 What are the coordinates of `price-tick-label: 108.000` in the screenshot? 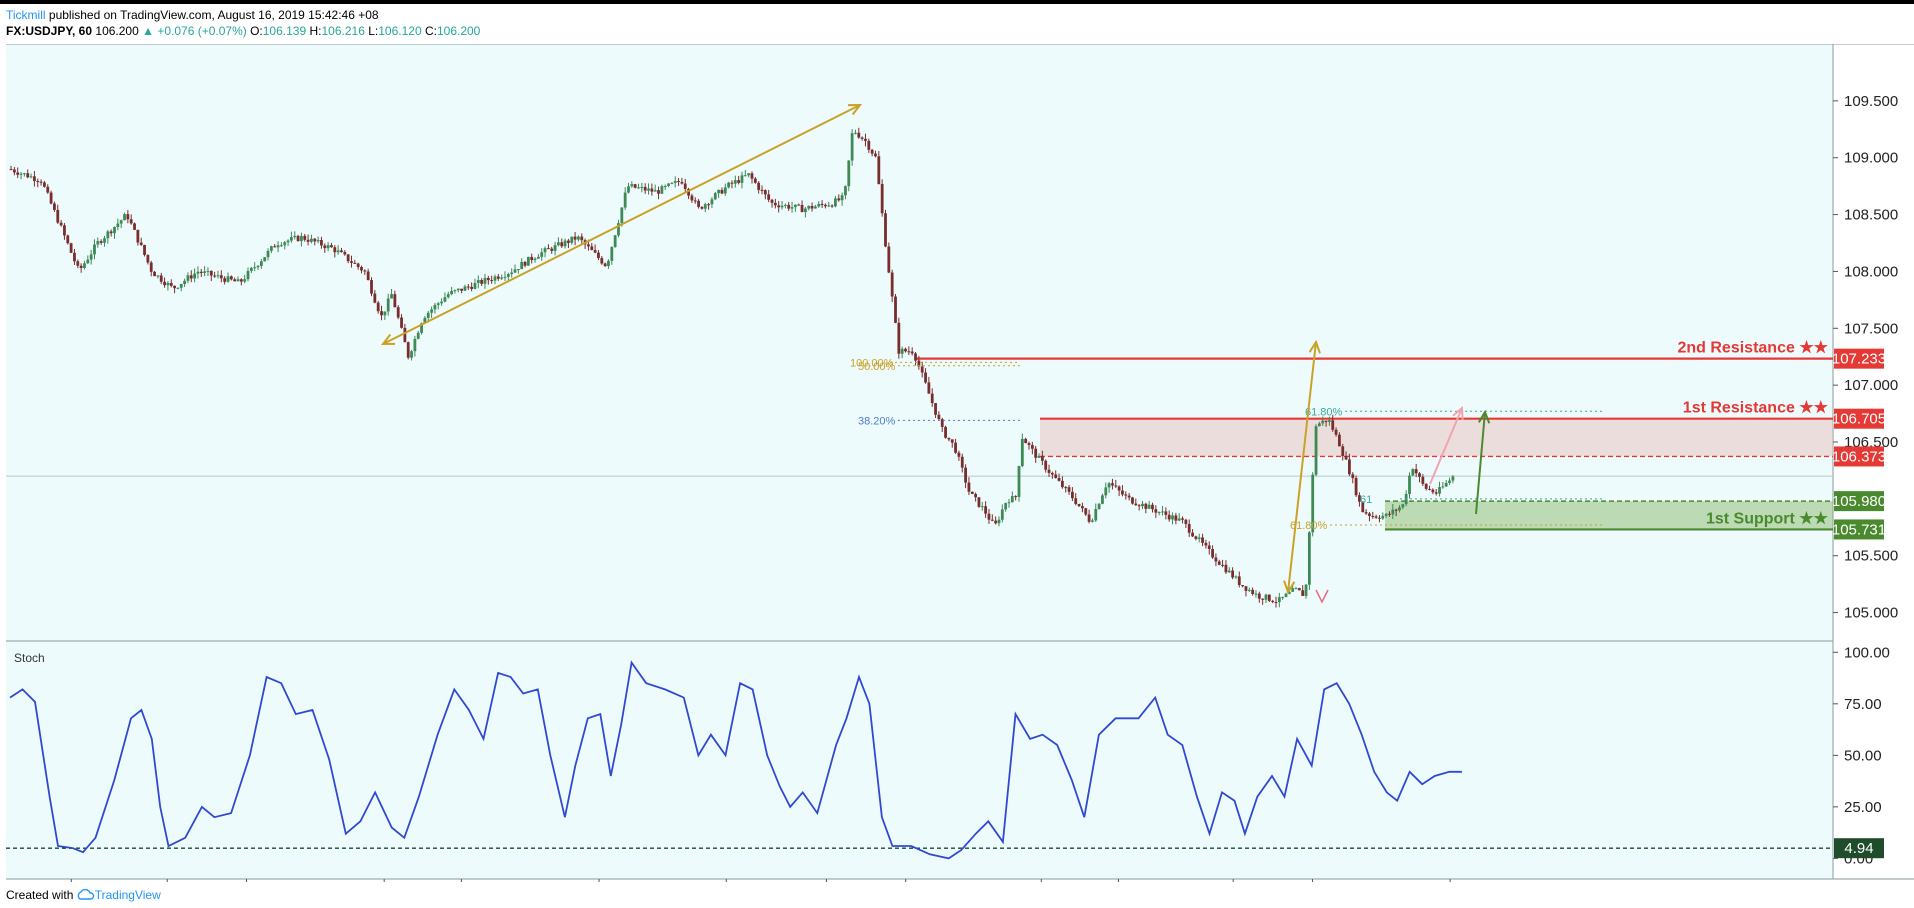 It's located at (1871, 271).